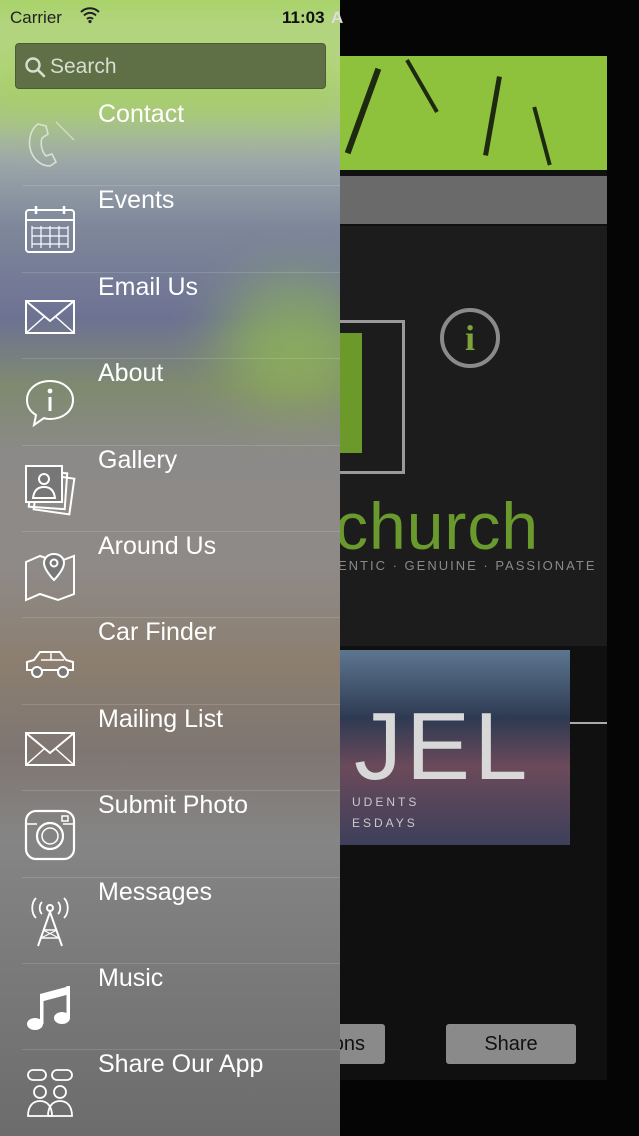  Describe the element at coordinates (337, 17) in the screenshot. I see `clock-tail: A` at that location.